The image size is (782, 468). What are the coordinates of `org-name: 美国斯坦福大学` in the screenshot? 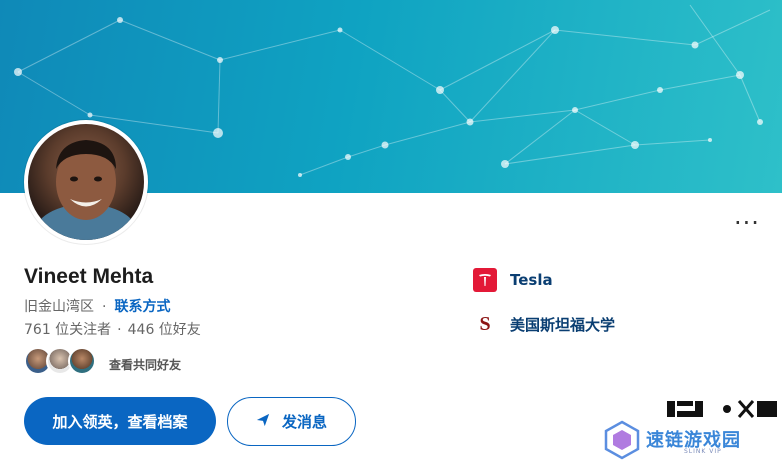 It's located at (563, 324).